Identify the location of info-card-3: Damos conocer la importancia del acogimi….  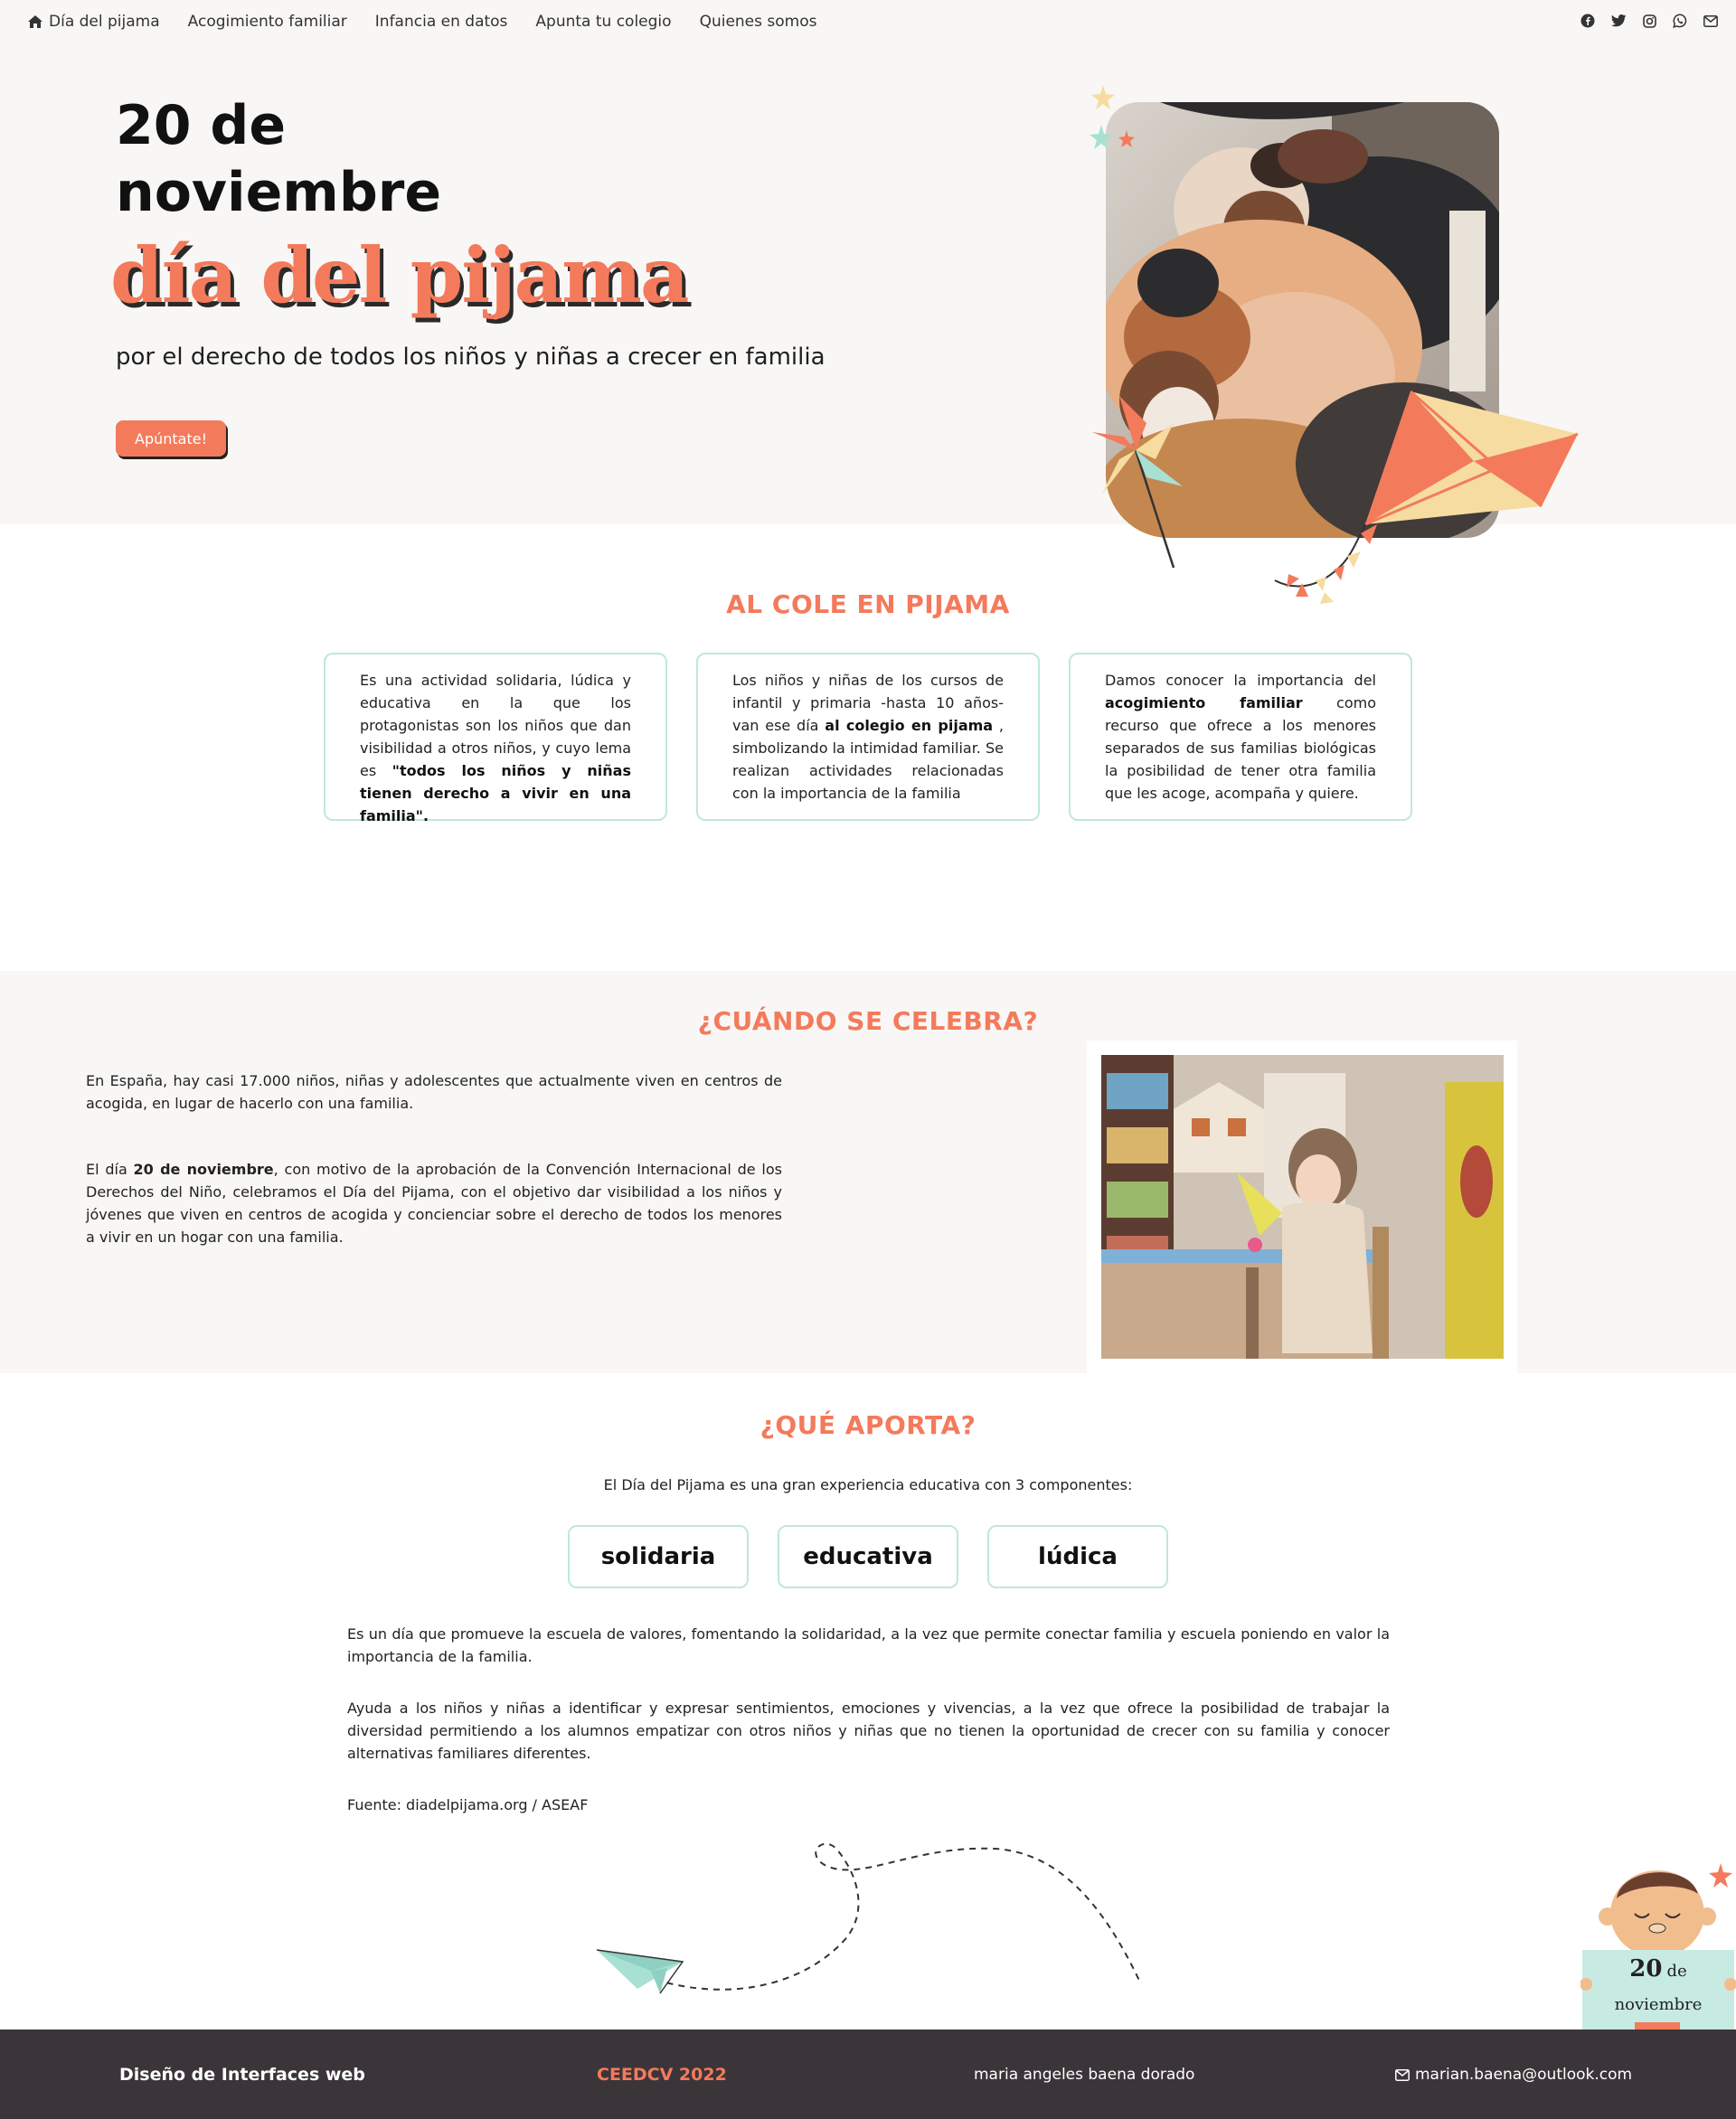
(1240, 737).